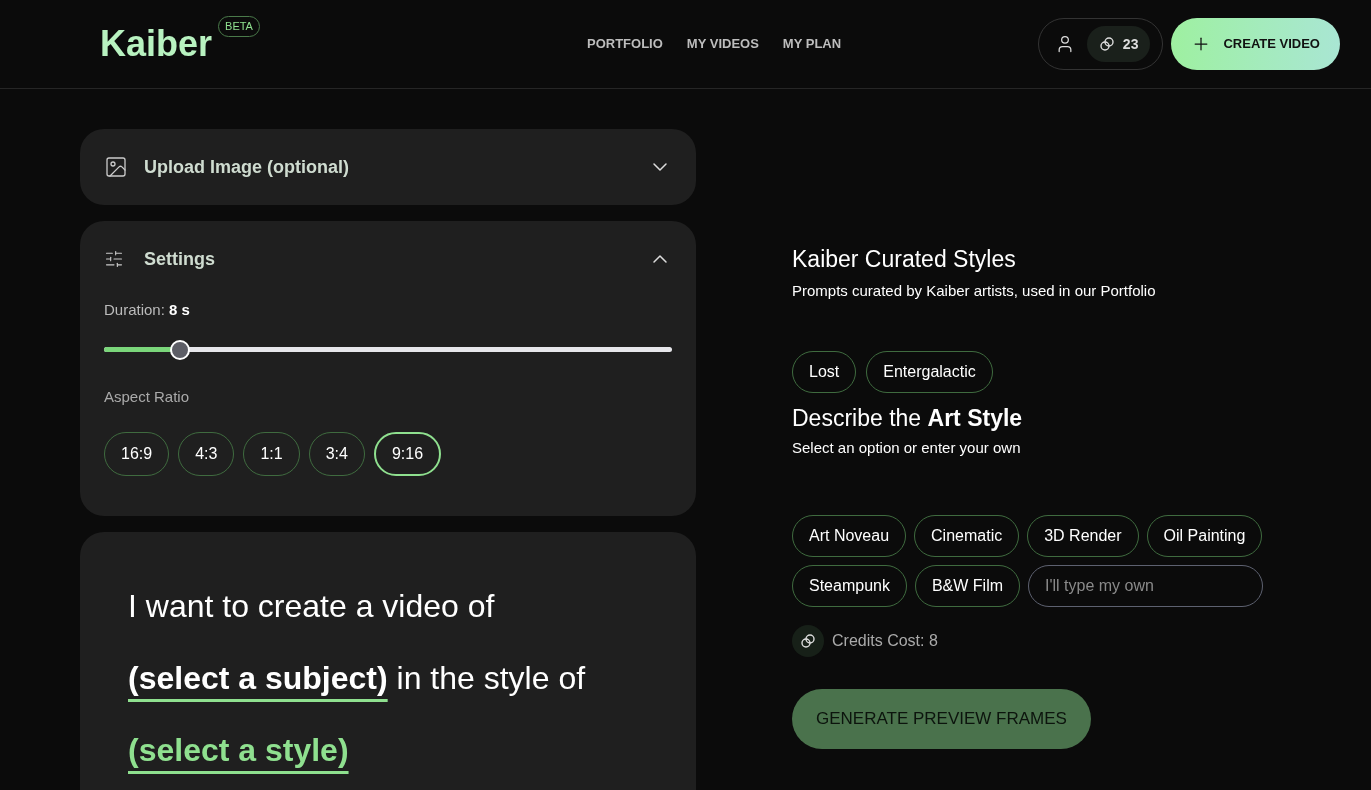  Describe the element at coordinates (1255, 44) in the screenshot. I see `create-video-button: CREATE VIDEO` at that location.